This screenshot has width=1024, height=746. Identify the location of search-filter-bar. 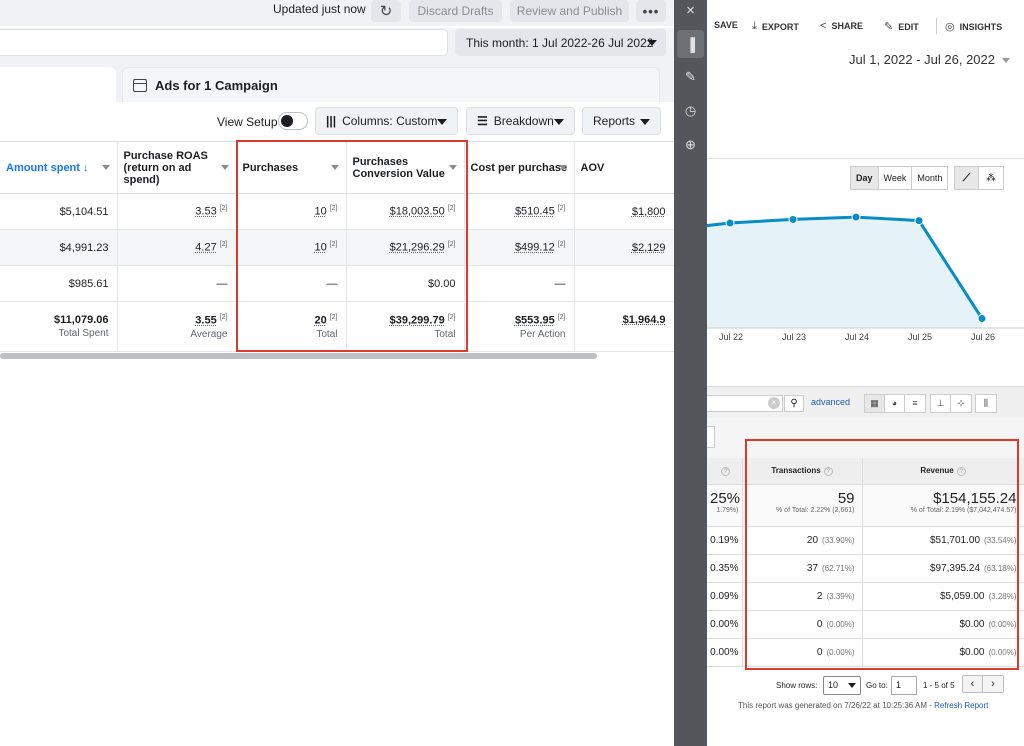
(224, 42).